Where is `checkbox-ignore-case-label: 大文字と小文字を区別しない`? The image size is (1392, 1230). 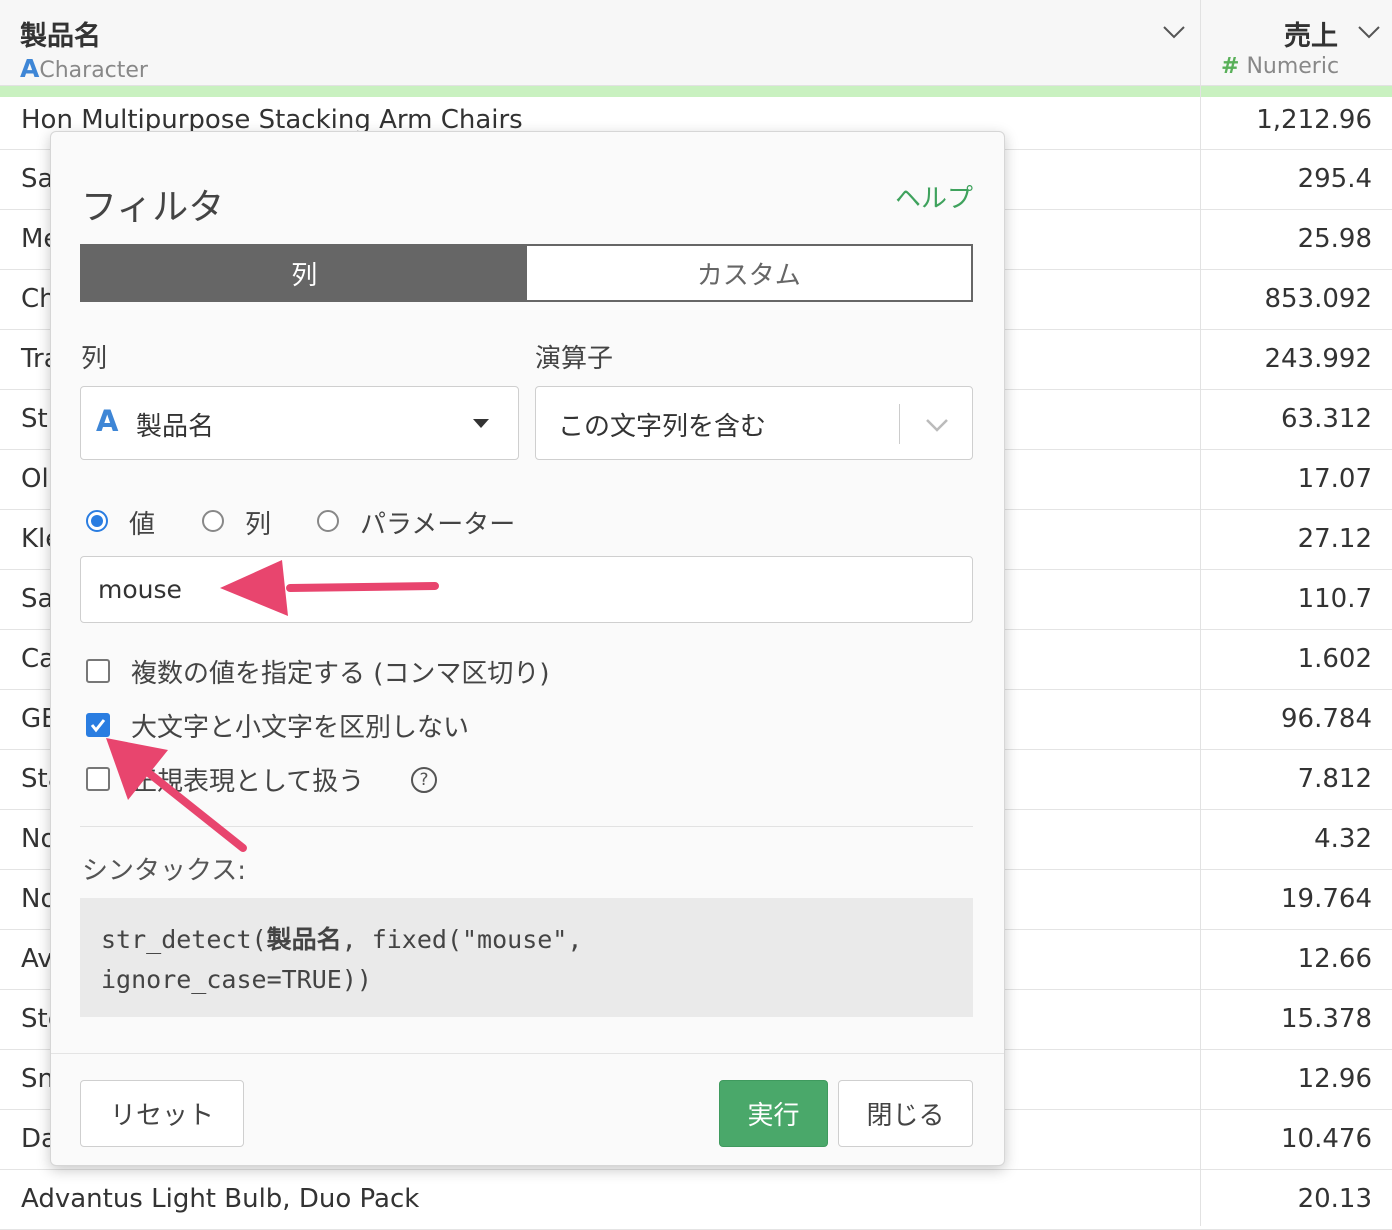 checkbox-ignore-case-label: 大文字と小文字を区別しない is located at coordinates (300, 728).